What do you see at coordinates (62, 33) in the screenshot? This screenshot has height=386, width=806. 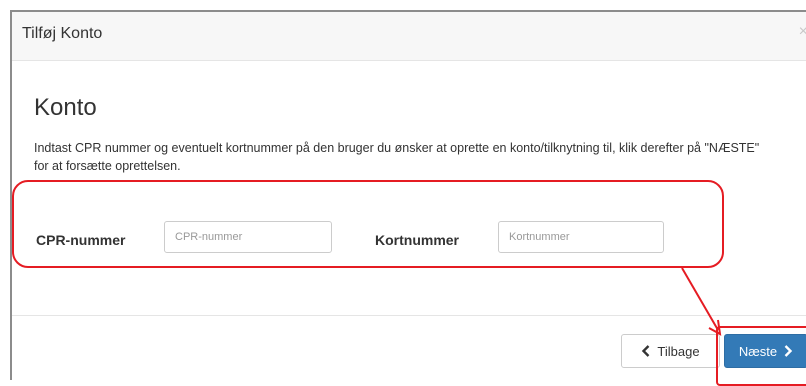 I see `dialog-title: Tilføj Konto` at bounding box center [62, 33].